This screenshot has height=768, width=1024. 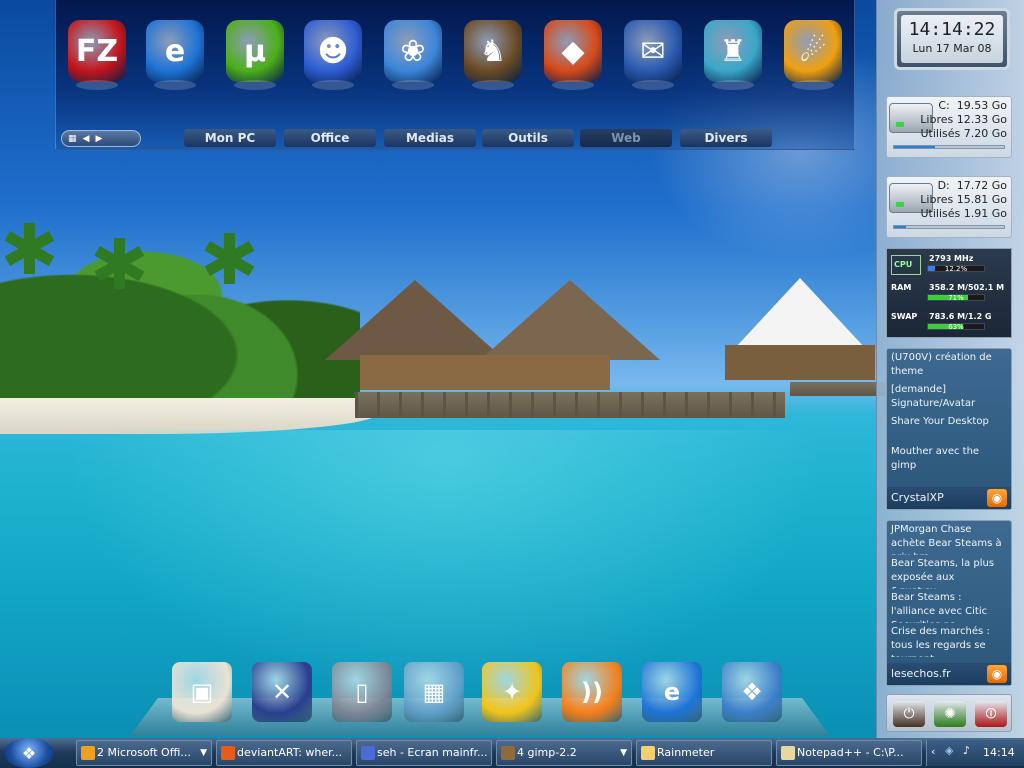 I want to click on taskbar-button: Rainmeter, so click(x=704, y=753).